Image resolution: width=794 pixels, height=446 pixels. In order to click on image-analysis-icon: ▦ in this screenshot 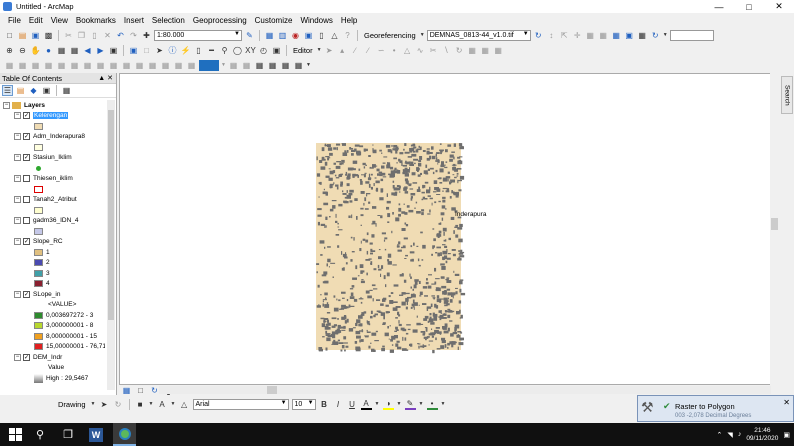, I will do `click(259, 65)`.